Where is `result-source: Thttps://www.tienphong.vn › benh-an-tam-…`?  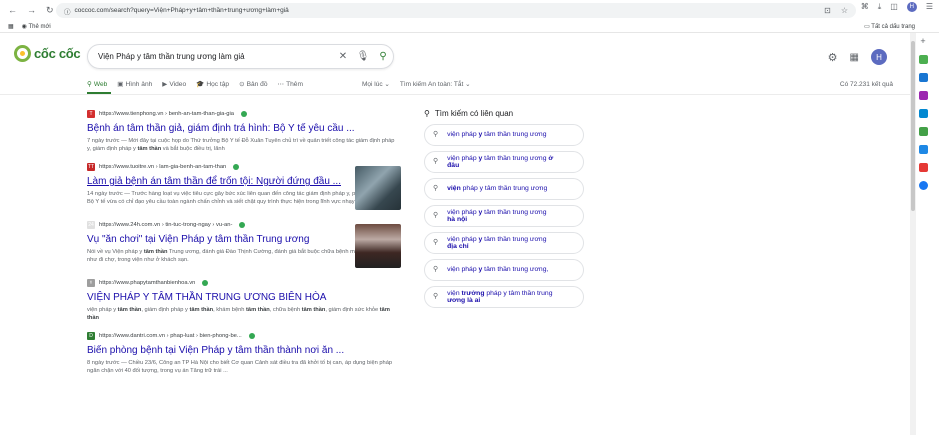
result-source: Thttps://www.tienphong.vn › benh-an-tam-… is located at coordinates (242, 114).